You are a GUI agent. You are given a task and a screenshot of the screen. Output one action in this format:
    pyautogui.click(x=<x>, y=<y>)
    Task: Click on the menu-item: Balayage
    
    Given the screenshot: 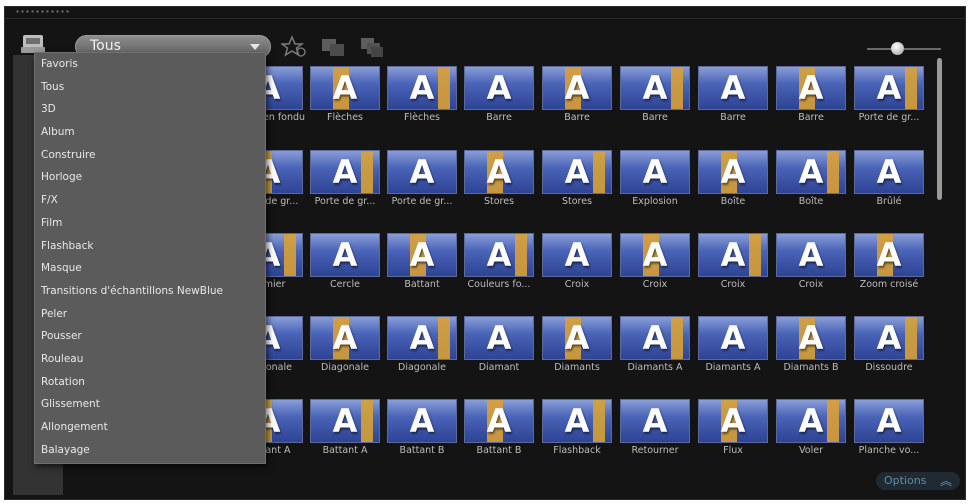 What is the action you would take?
    pyautogui.click(x=150, y=450)
    